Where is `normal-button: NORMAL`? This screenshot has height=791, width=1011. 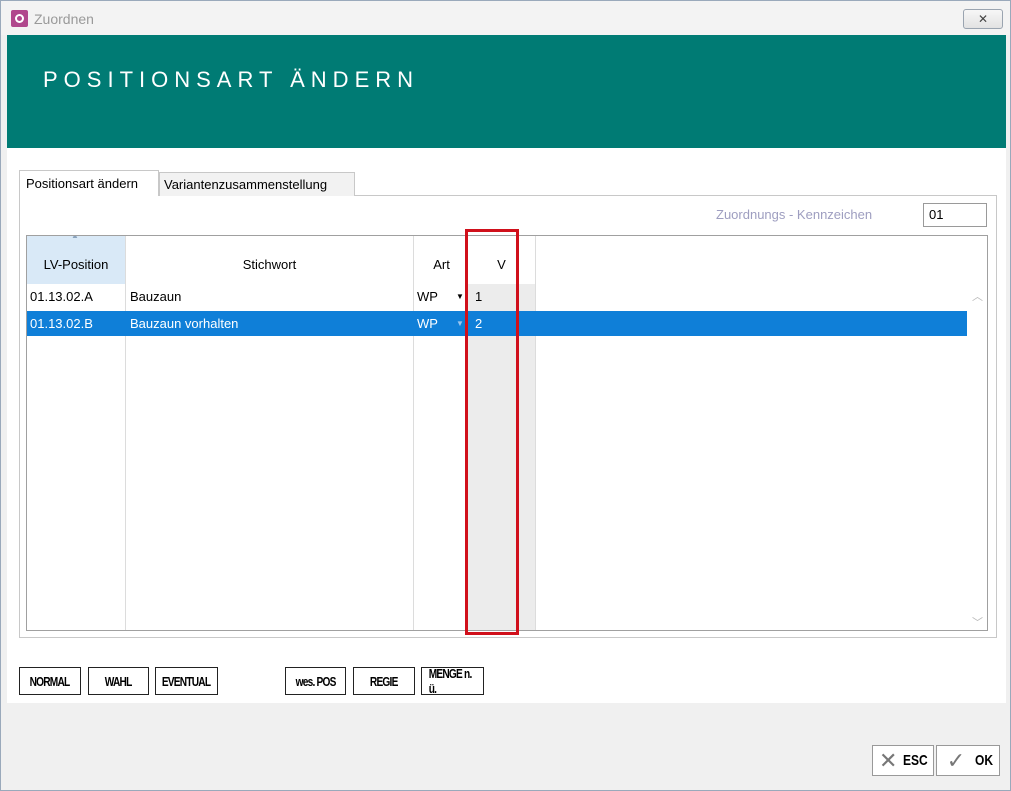
normal-button: NORMAL is located at coordinates (50, 681).